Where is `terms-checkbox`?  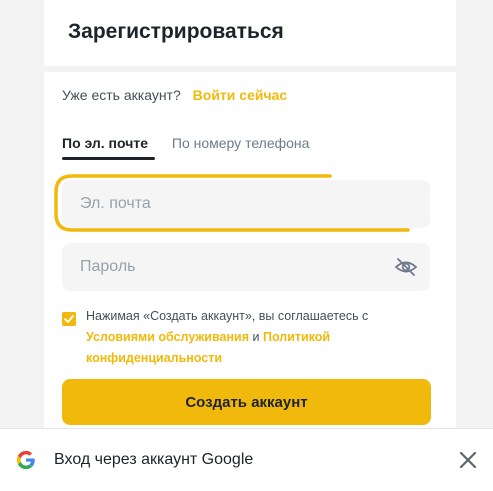 terms-checkbox is located at coordinates (69, 319).